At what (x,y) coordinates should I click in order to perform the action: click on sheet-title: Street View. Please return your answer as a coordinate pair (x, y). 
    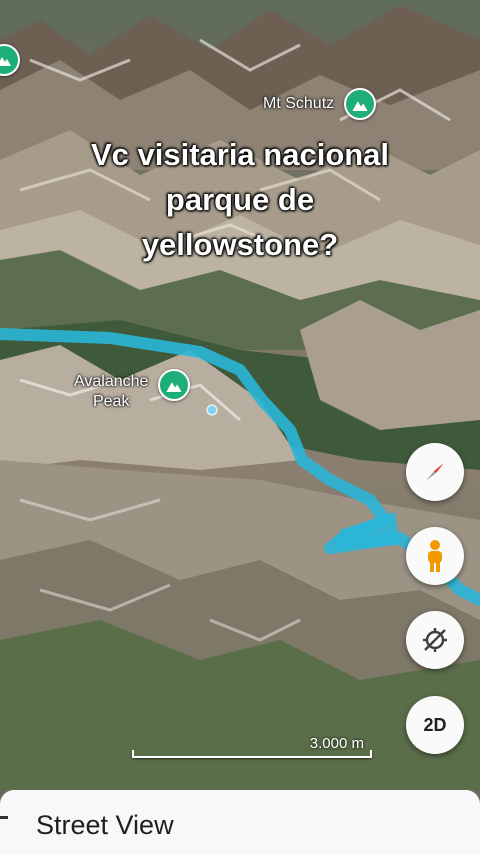
    Looking at the image, I should click on (105, 825).